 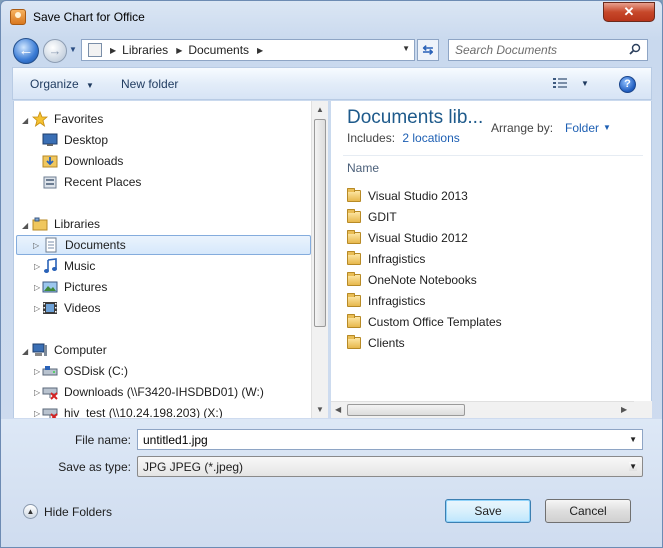 I want to click on folder-row: Visual Studio 2013, so click(x=407, y=196).